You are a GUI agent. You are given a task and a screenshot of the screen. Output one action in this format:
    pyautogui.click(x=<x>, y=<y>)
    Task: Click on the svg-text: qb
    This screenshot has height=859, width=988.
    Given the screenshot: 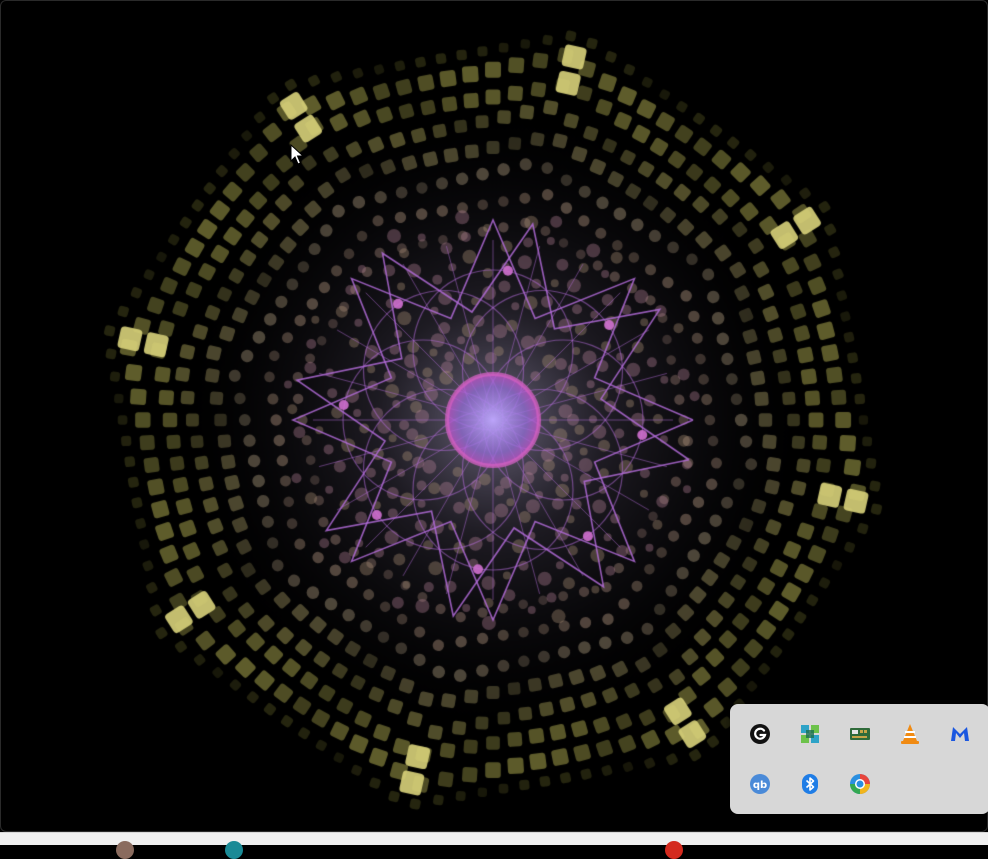 What is the action you would take?
    pyautogui.click(x=760, y=785)
    